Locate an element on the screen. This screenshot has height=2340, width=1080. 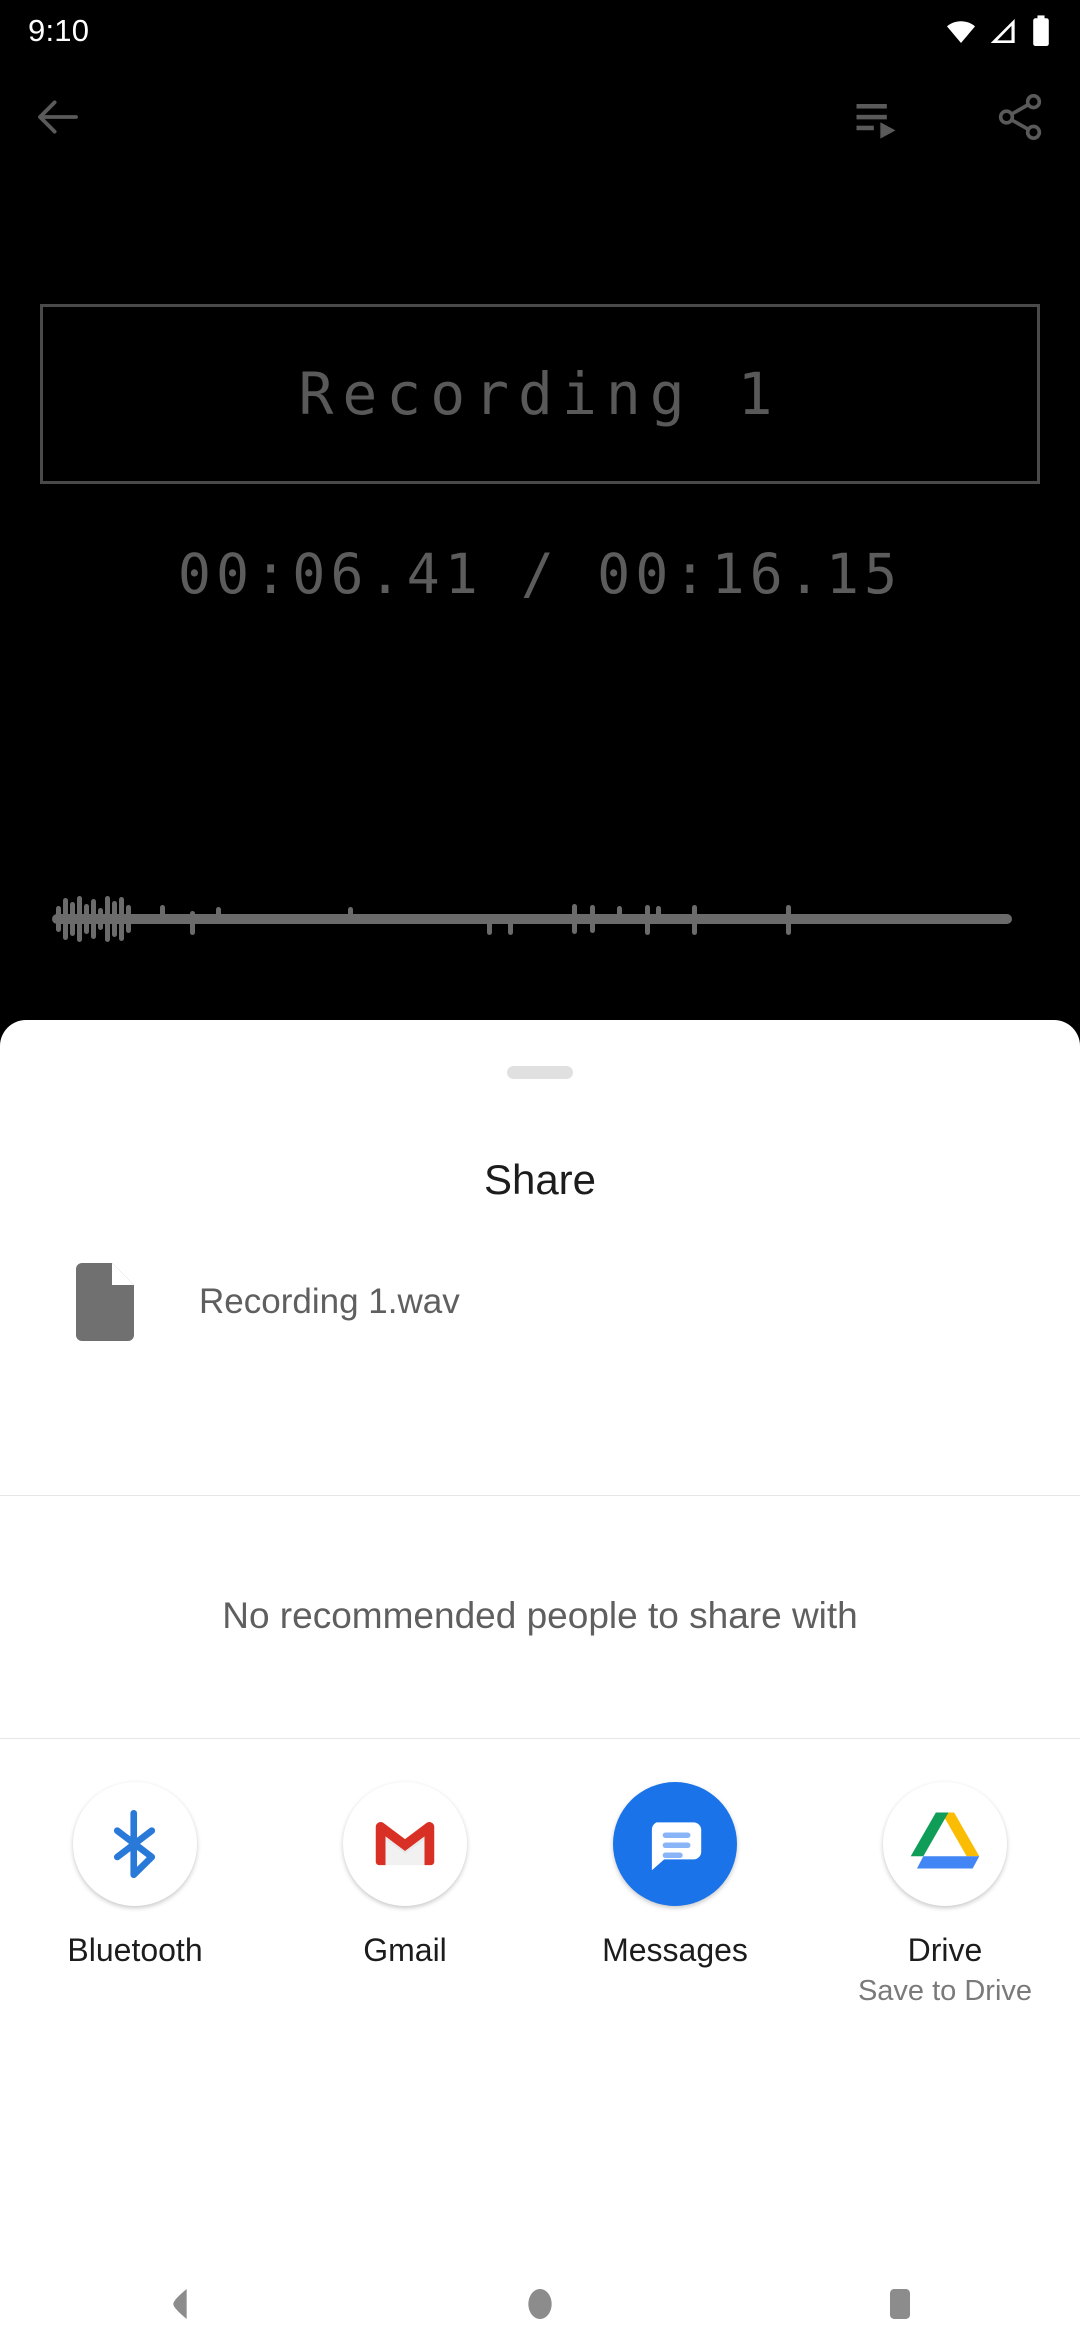
audio-waveform is located at coordinates (532, 919).